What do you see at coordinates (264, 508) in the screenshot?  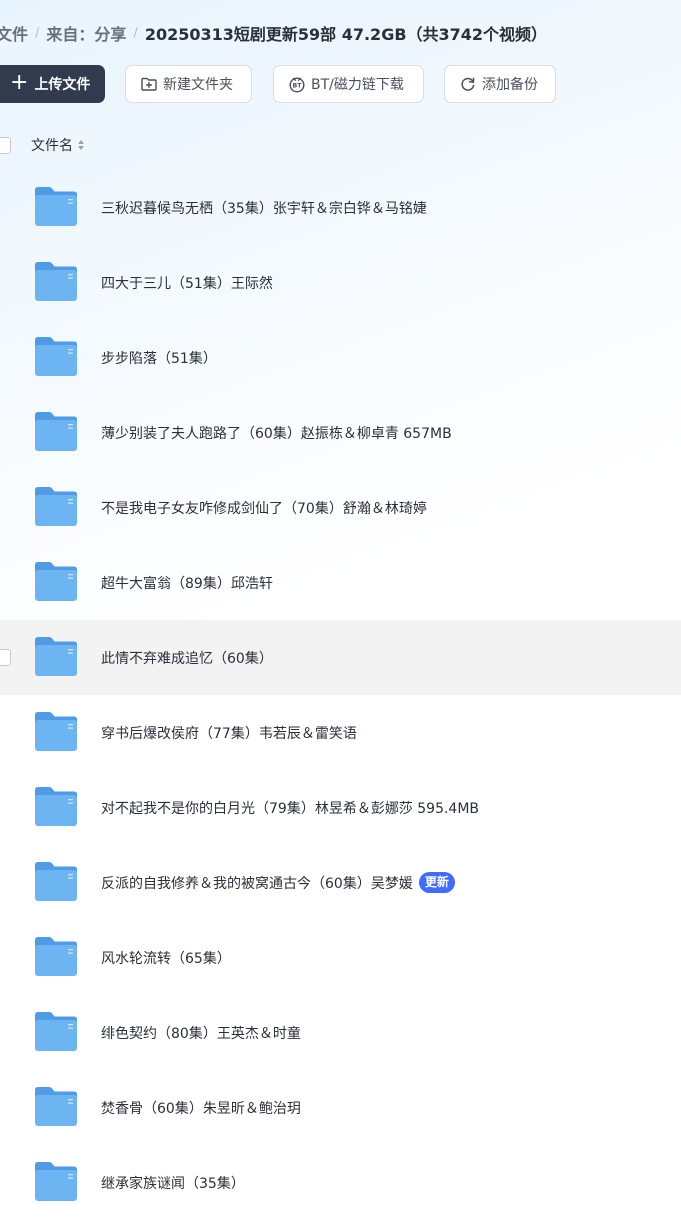 I see `file-name: 不是我电子女友咋修成剑仙了（70集）舒瀚＆林琦婷` at bounding box center [264, 508].